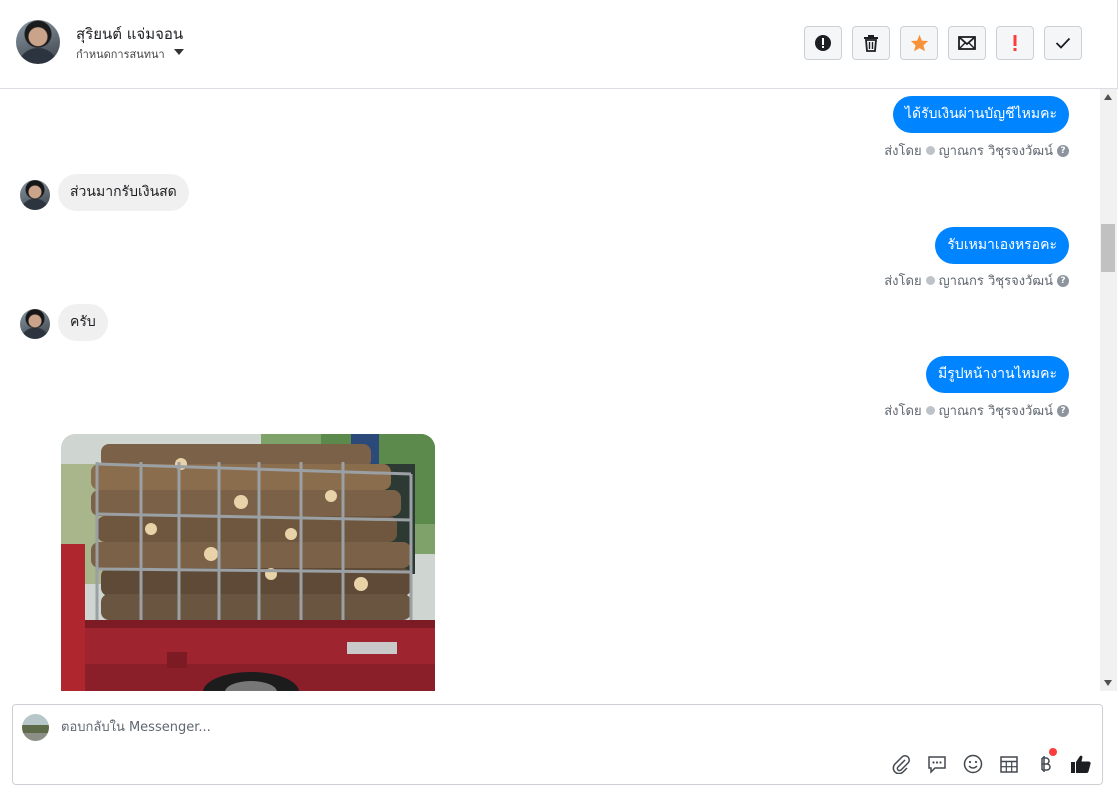  I want to click on report-spam-button, so click(823, 43).